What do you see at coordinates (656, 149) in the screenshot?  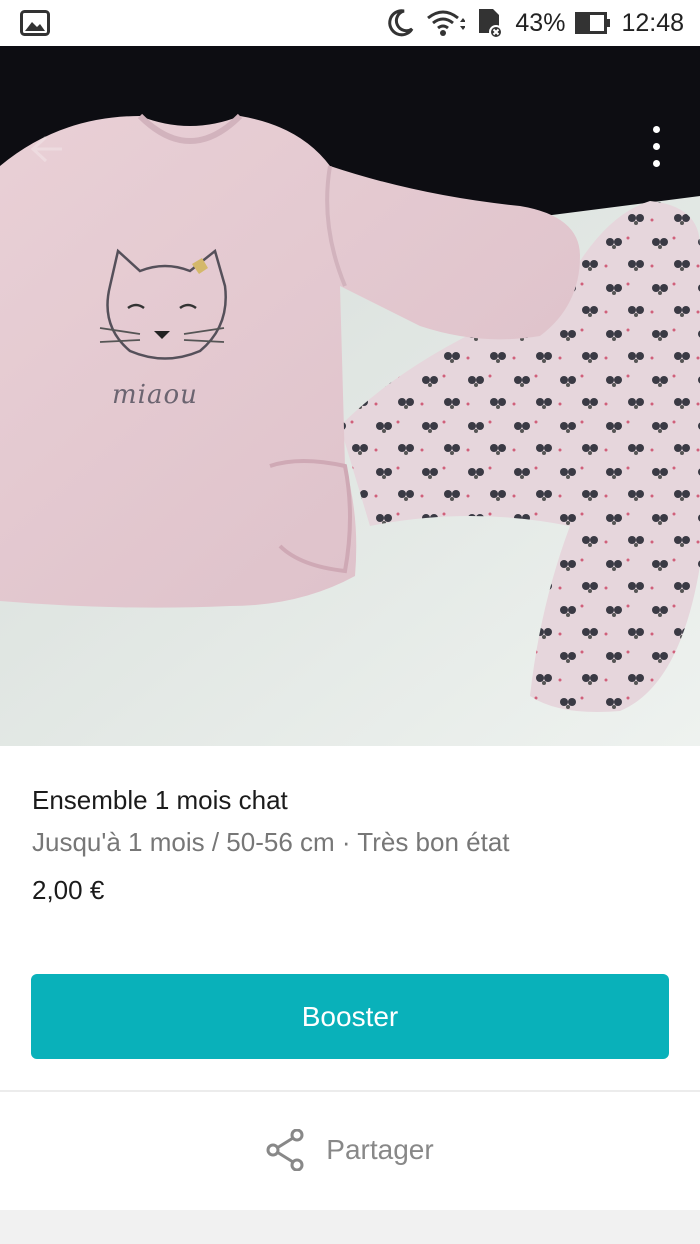 I see `more-vertical-icon` at bounding box center [656, 149].